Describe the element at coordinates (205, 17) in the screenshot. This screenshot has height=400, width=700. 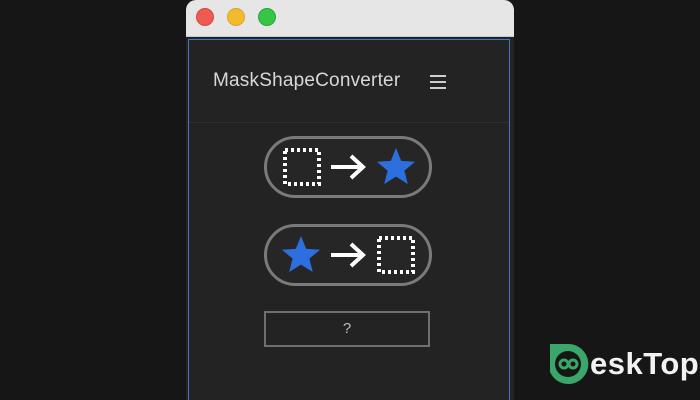
I see `close-button` at that location.